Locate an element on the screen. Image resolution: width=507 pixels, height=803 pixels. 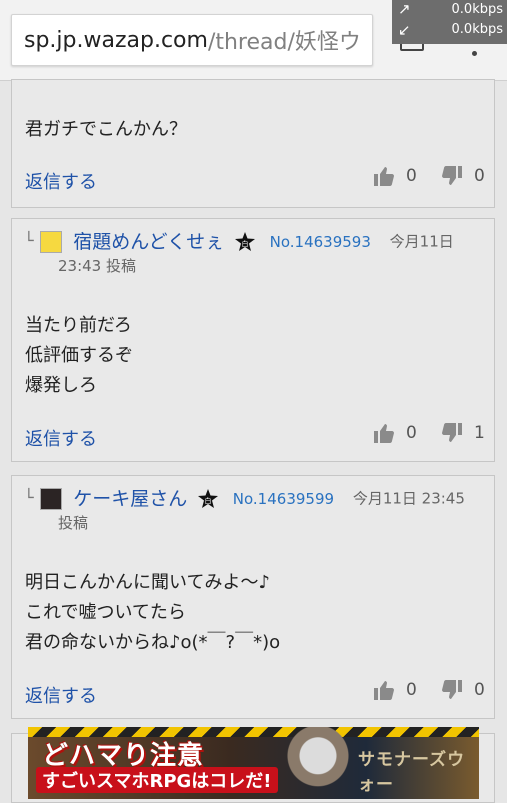
post-body-line: これで嘘ついてたら is located at coordinates (105, 612).